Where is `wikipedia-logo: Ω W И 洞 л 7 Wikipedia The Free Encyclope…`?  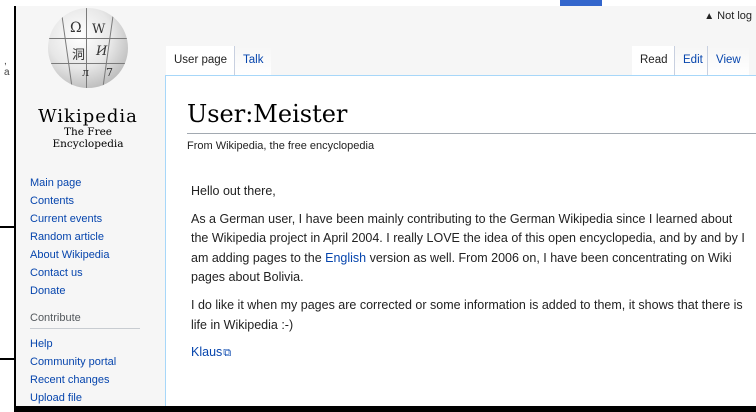 wikipedia-logo: Ω W И 洞 л 7 Wikipedia The Free Encyclope… is located at coordinates (88, 80).